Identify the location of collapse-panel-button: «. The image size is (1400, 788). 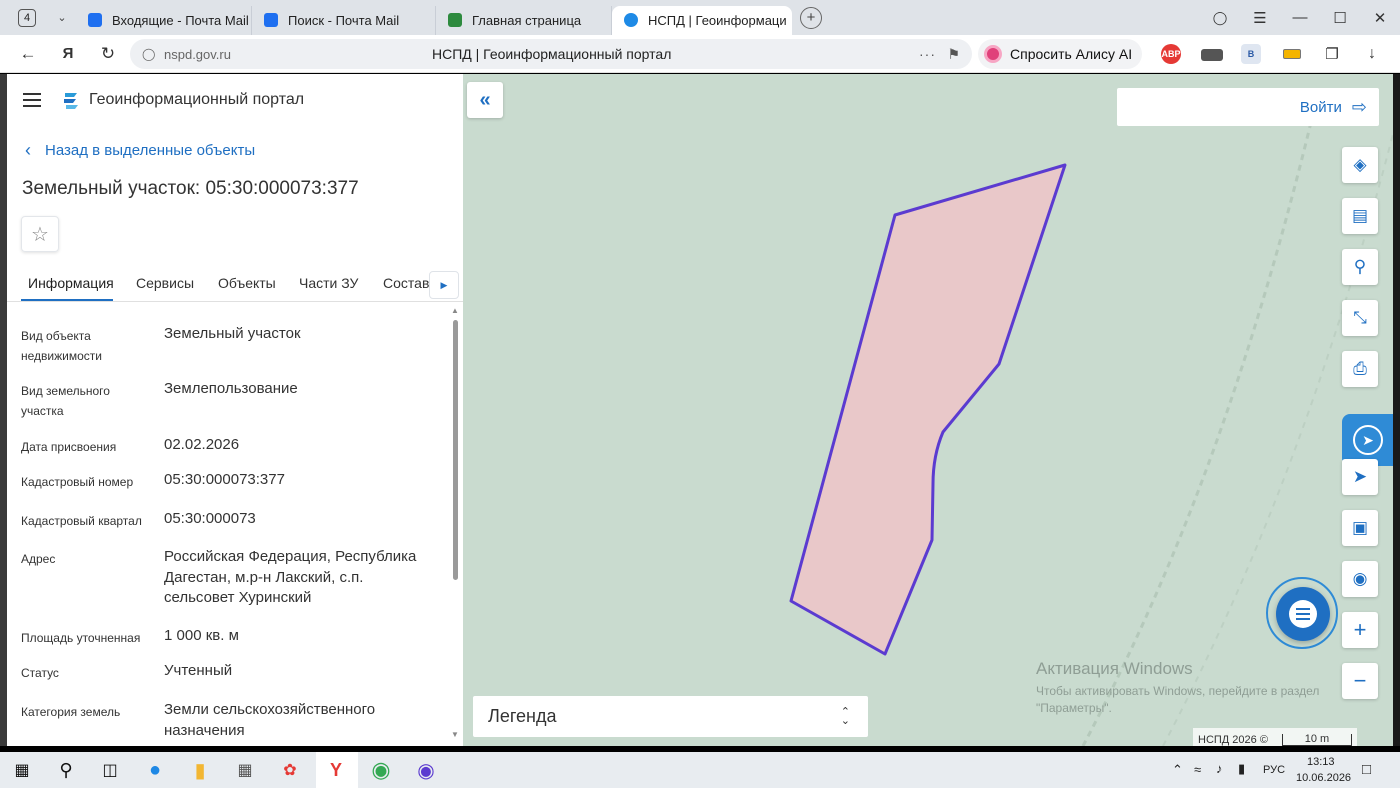
(485, 100).